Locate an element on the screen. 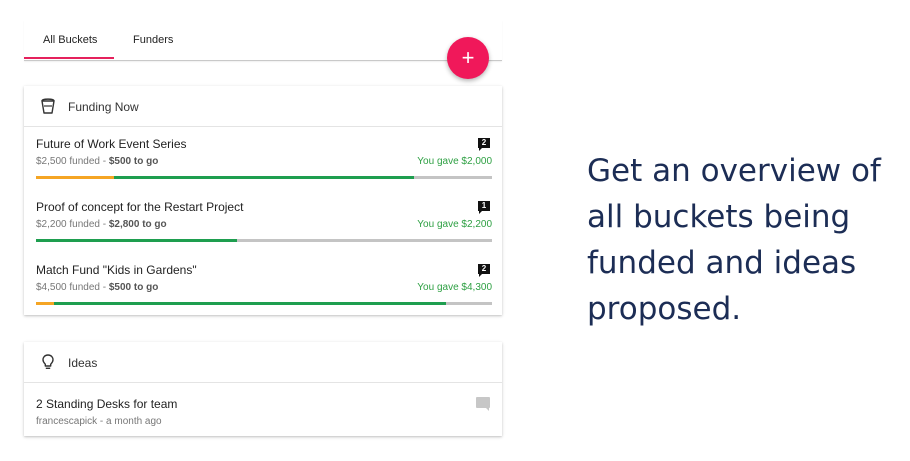 The height and width of the screenshot is (461, 910). tab-bar: All Buckets Funders is located at coordinates (263, 40).